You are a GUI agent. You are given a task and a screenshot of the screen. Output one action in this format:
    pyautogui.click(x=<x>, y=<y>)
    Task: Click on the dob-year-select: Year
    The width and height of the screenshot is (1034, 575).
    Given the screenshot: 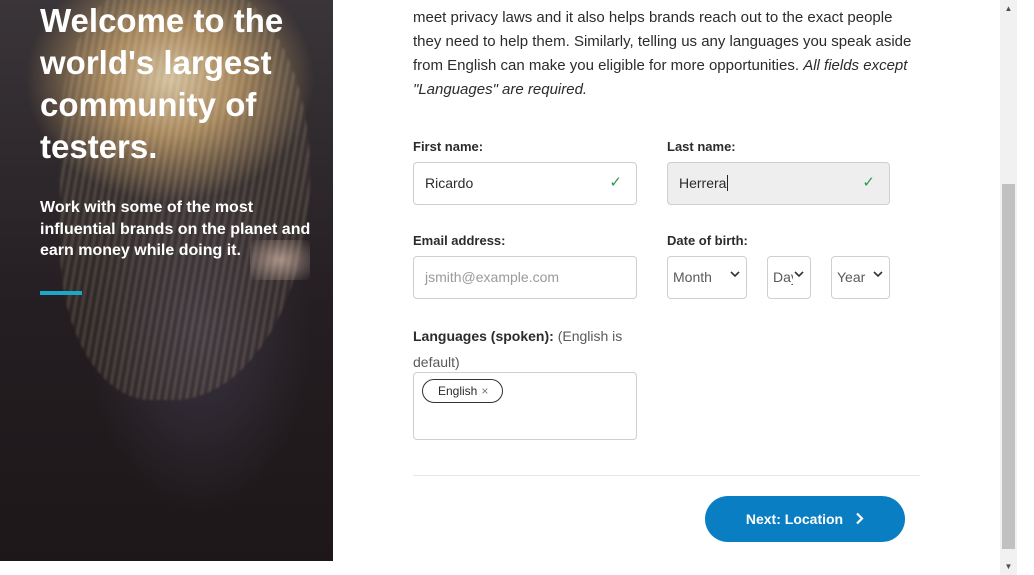 What is the action you would take?
    pyautogui.click(x=860, y=277)
    